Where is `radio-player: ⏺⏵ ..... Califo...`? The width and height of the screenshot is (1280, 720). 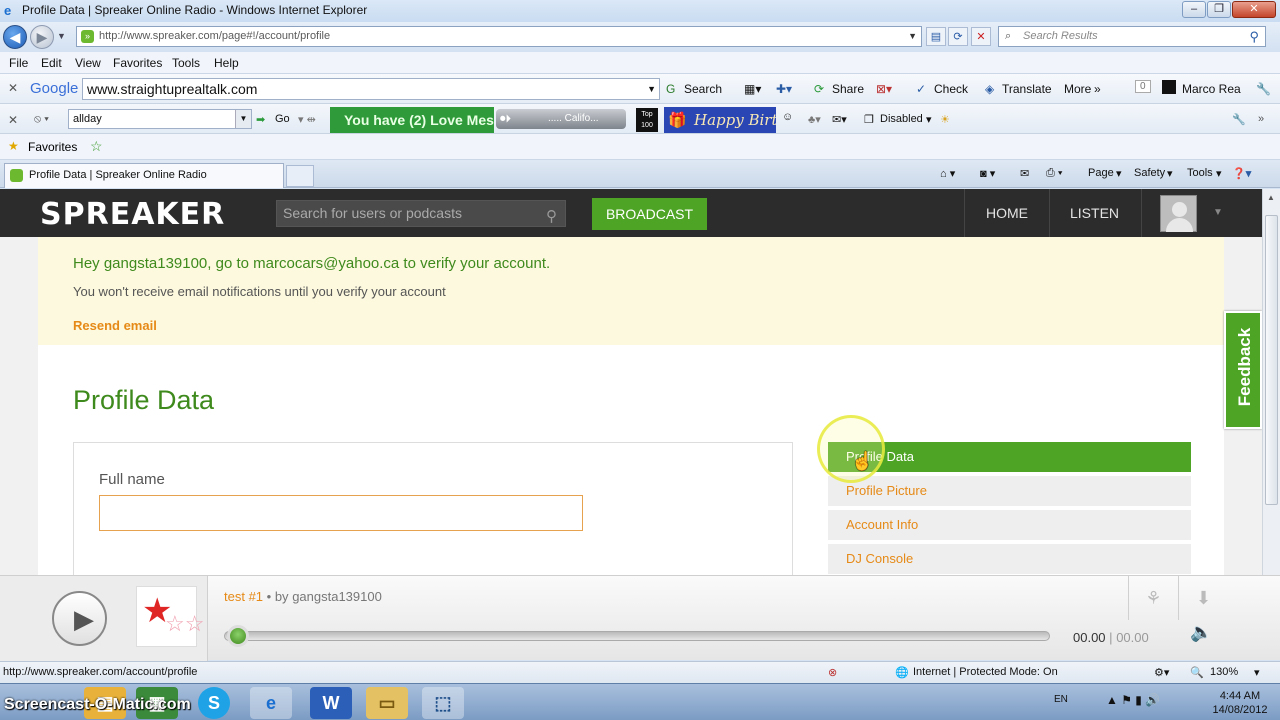
radio-player: ⏺⏵ ..... Califo... is located at coordinates (561, 119).